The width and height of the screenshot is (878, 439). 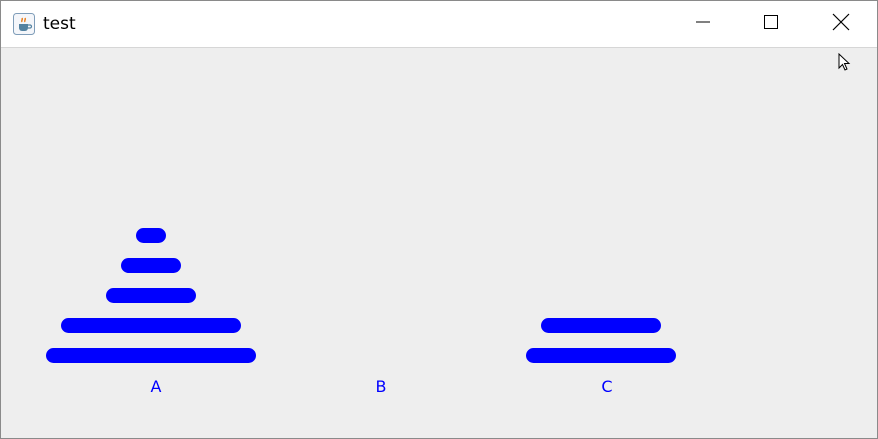 I want to click on peg-label-a: A, so click(x=156, y=386).